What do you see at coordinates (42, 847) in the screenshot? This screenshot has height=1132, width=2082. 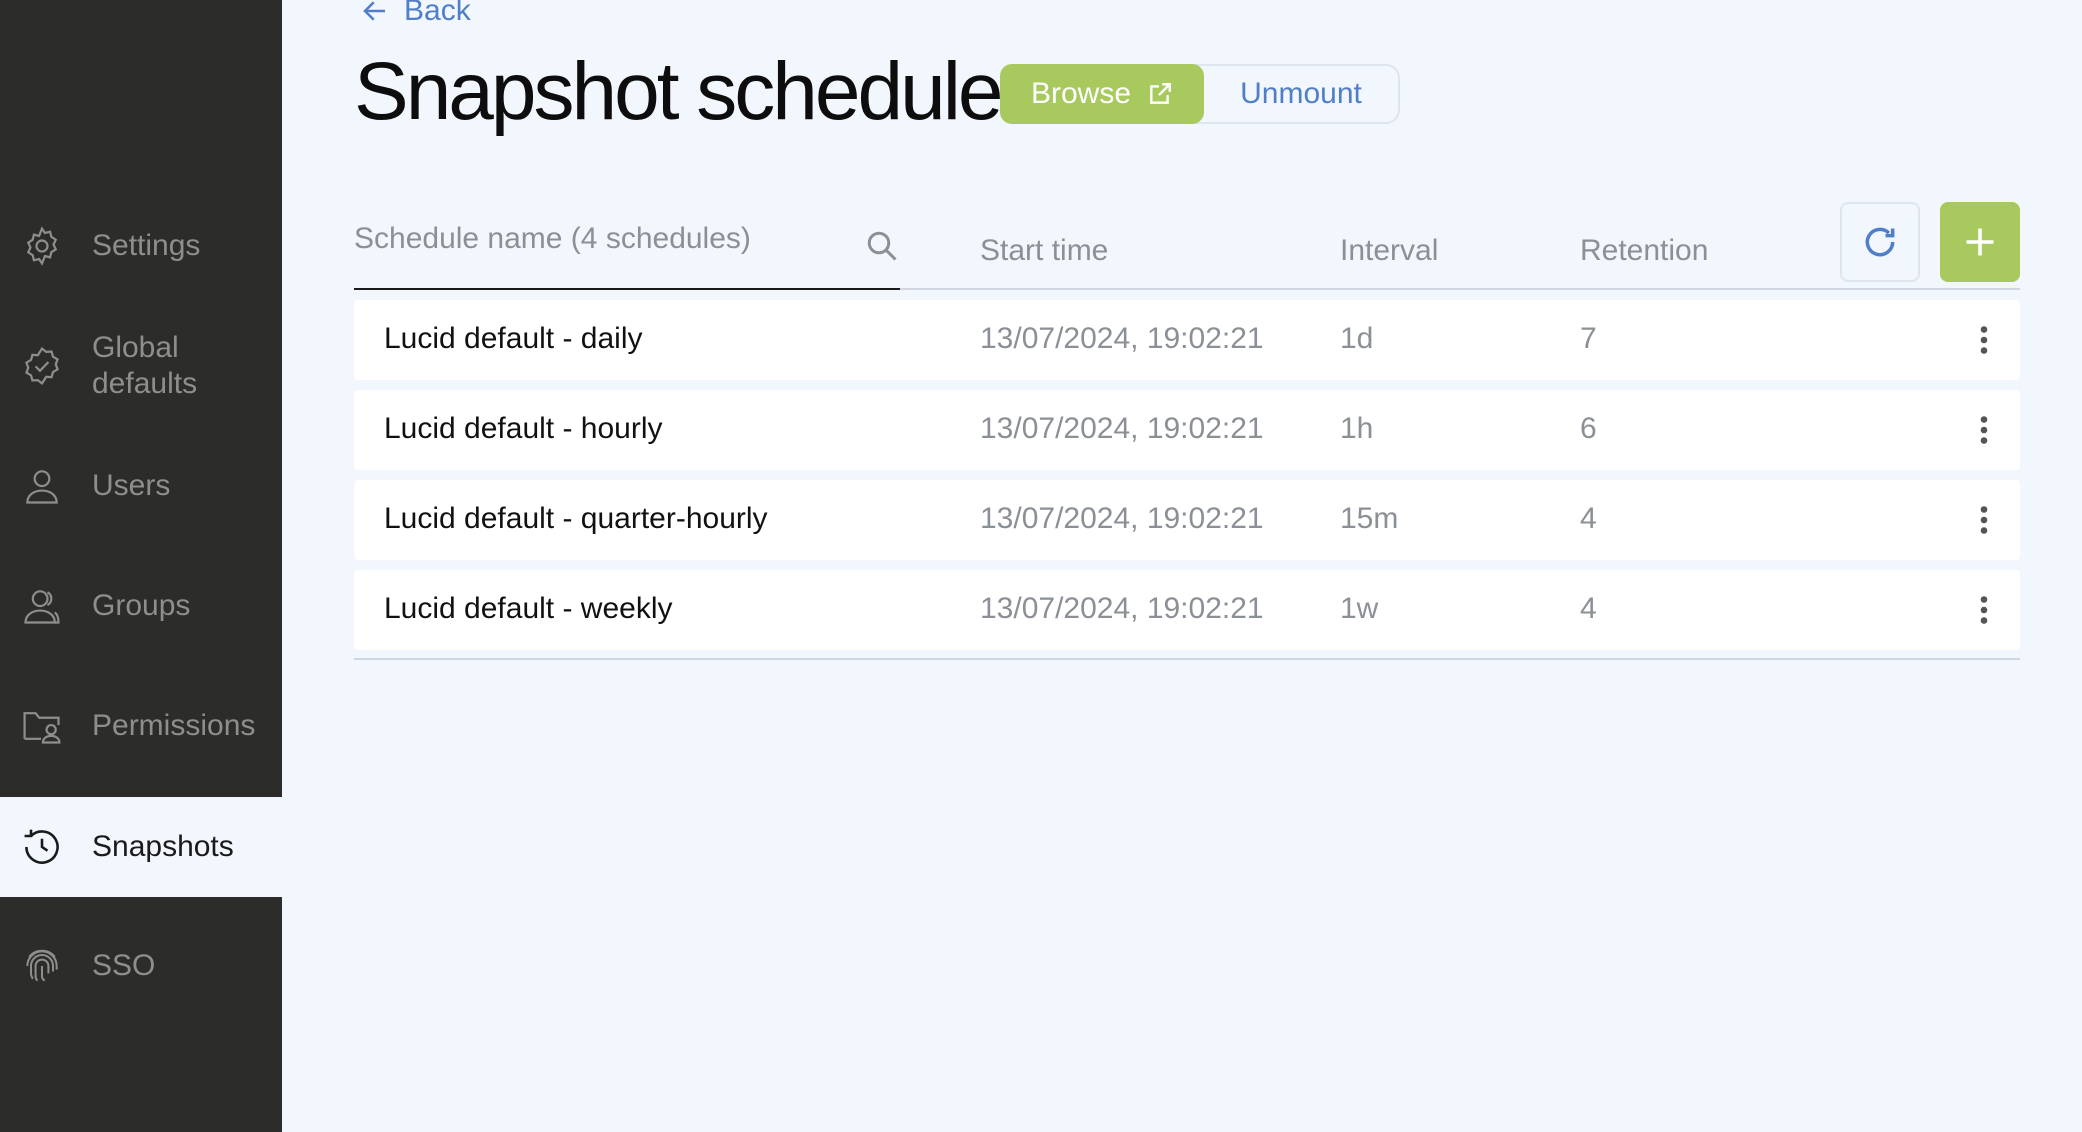 I see `history-icon` at bounding box center [42, 847].